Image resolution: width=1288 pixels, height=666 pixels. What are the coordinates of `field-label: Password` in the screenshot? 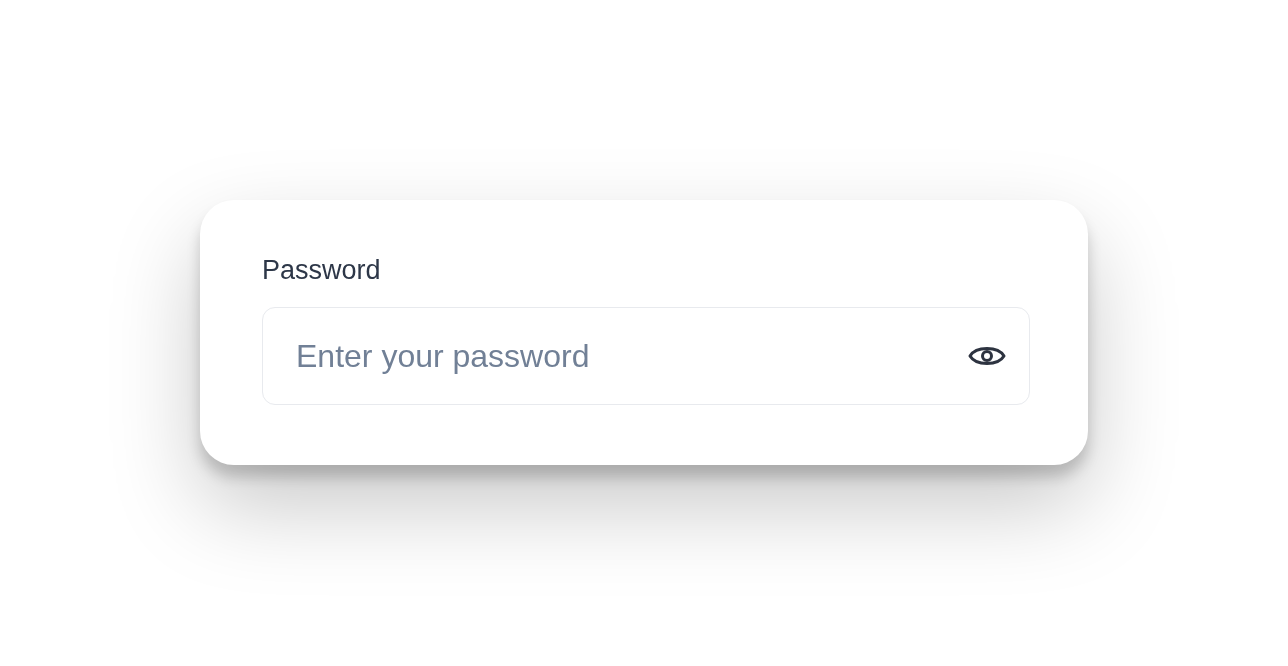 It's located at (321, 270).